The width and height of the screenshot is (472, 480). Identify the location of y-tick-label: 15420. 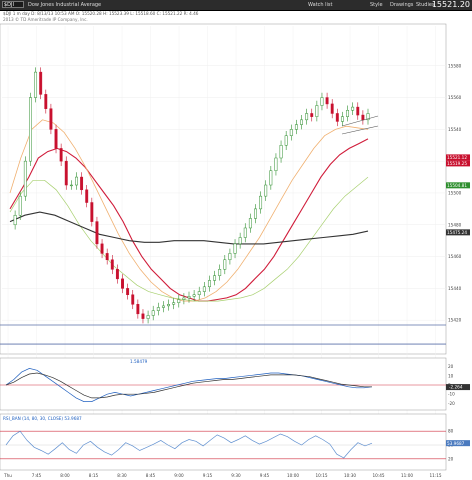
(455, 320).